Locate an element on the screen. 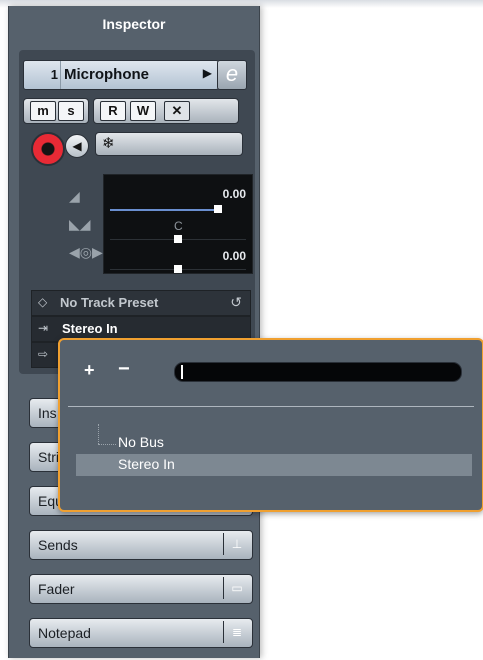  sends-icon: ⊥ is located at coordinates (236, 544).